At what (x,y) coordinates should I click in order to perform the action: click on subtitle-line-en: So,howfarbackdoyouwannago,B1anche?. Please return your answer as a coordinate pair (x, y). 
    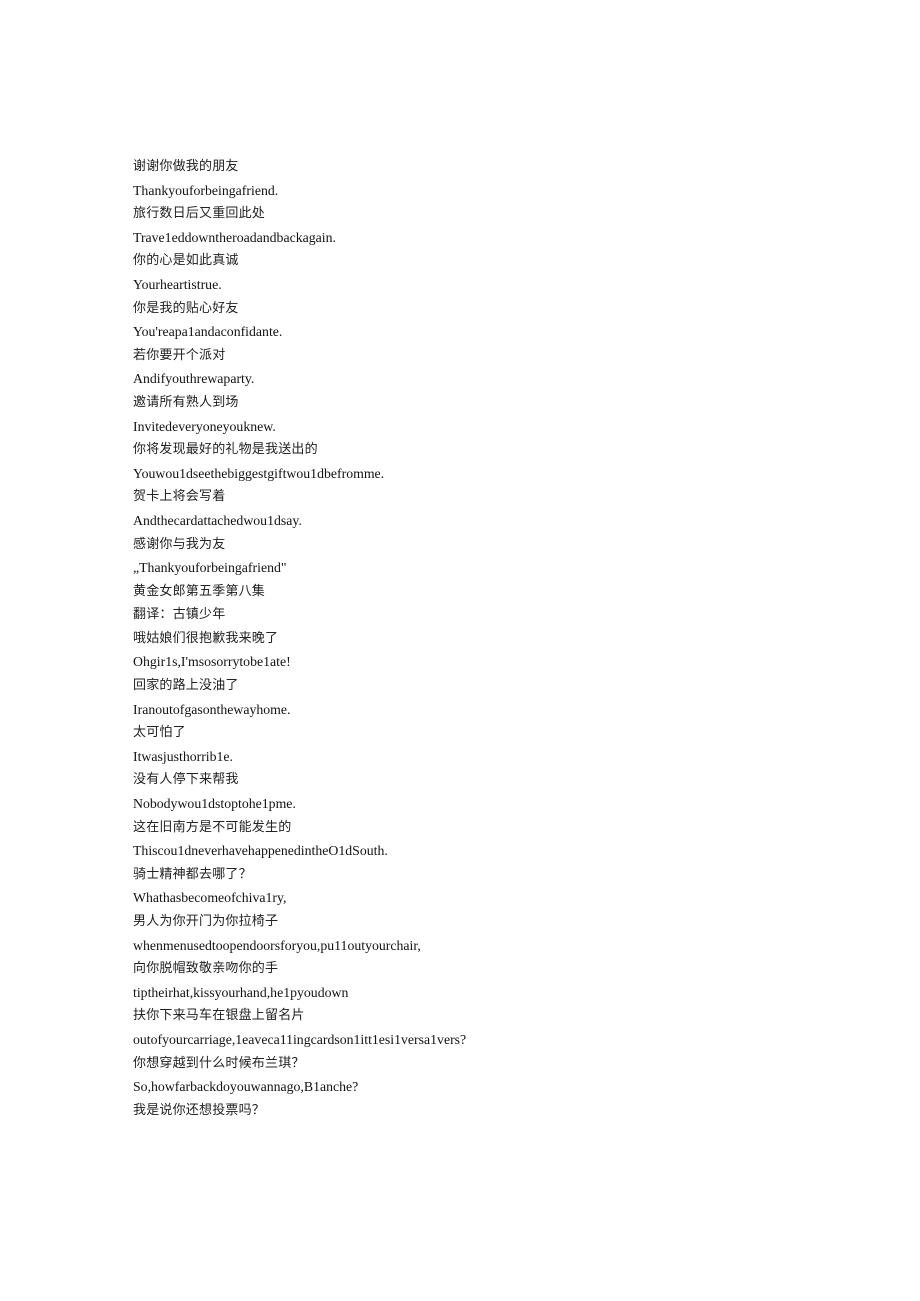
    Looking at the image, I should click on (246, 1087).